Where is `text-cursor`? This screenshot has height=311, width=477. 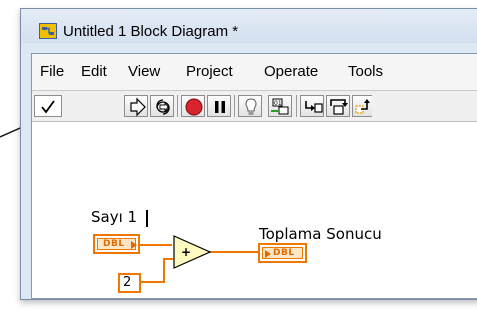 text-cursor is located at coordinates (147, 218).